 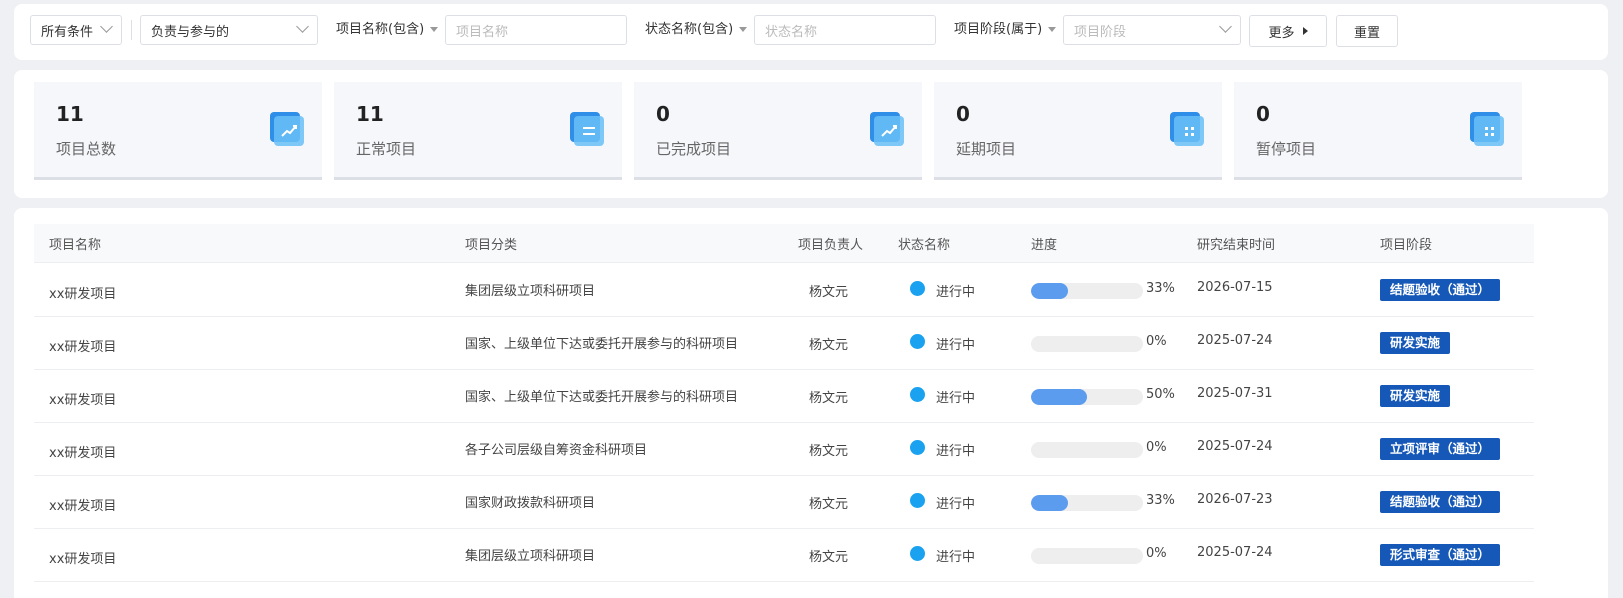 I want to click on reset-button: 重置, so click(x=1367, y=31).